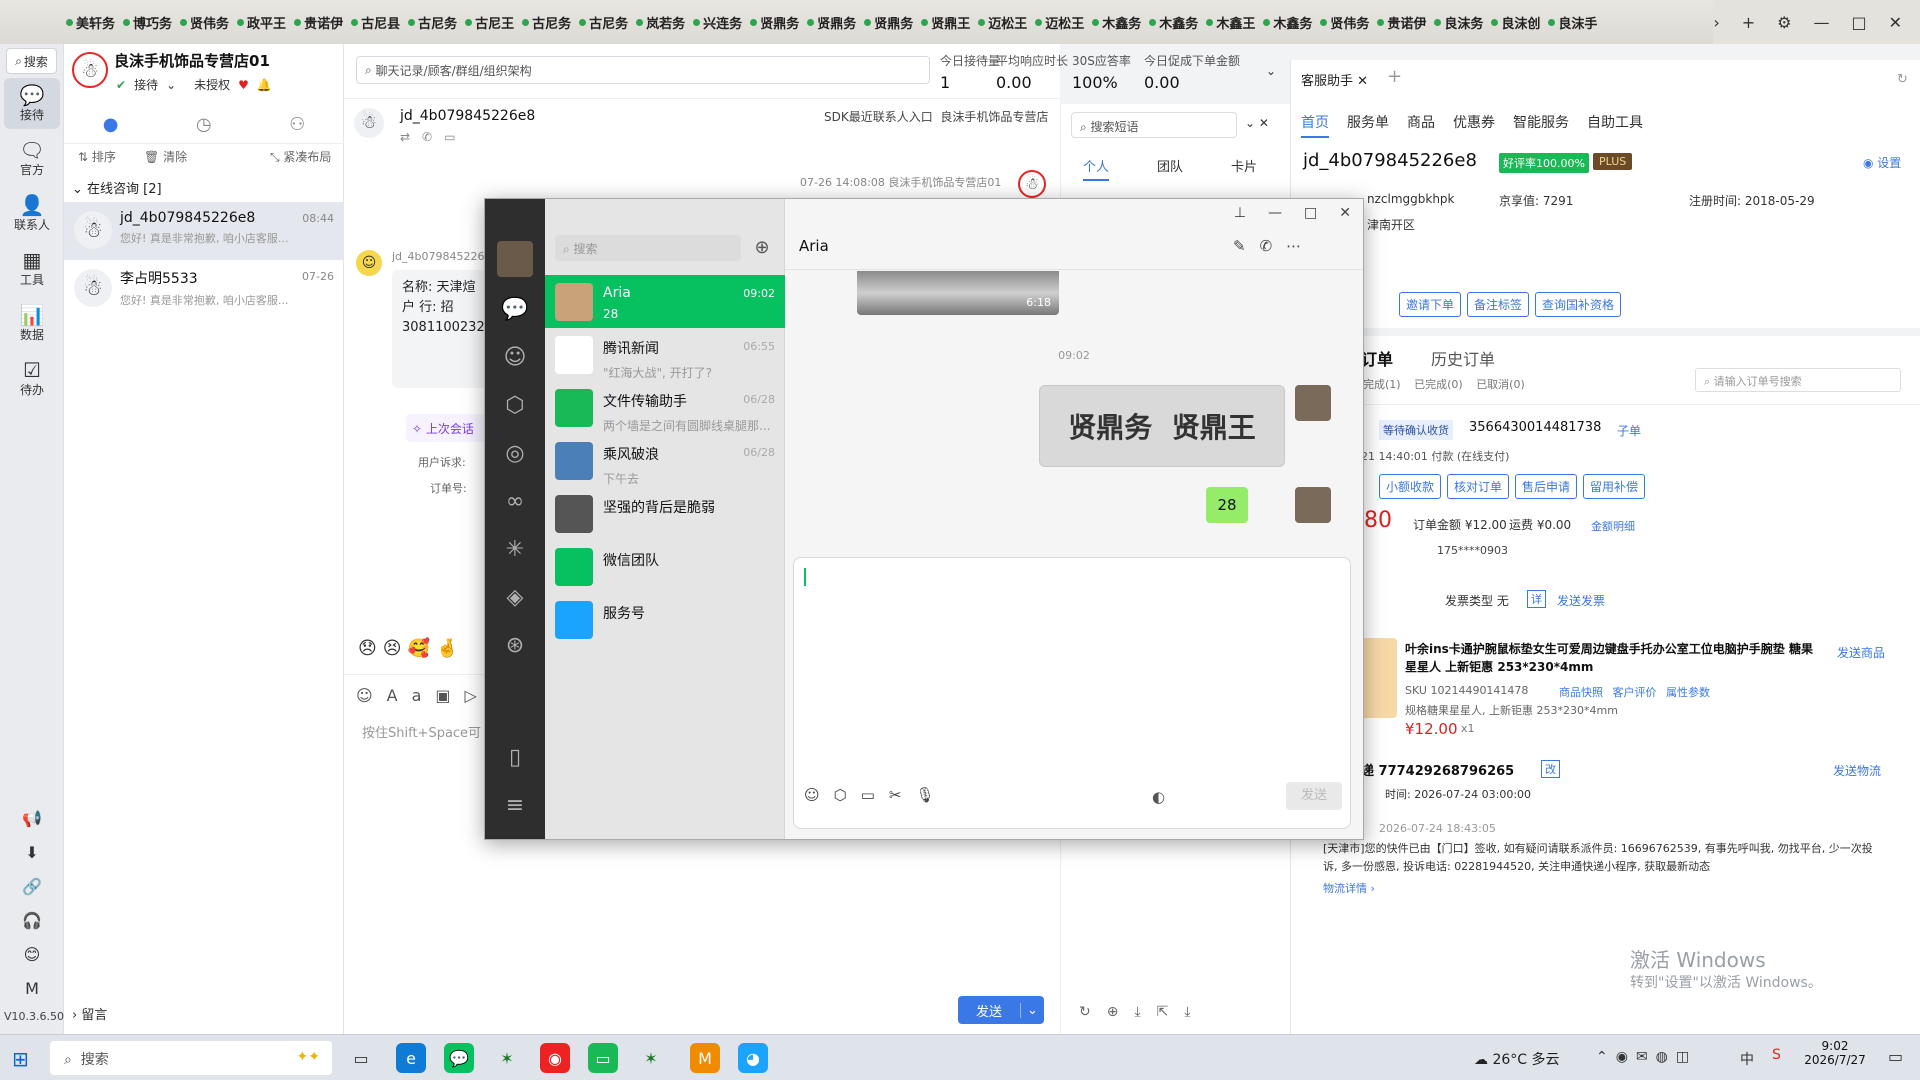  Describe the element at coordinates (31, 61) in the screenshot. I see `rail-search-button: ⌕ 搜索` at that location.